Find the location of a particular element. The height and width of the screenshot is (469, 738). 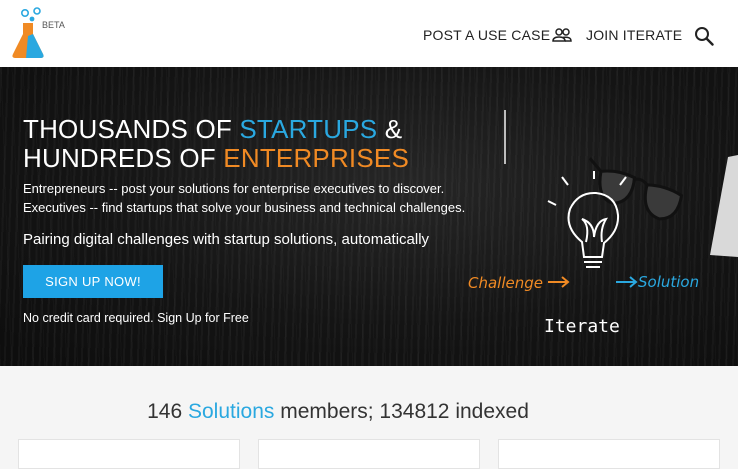

search-icon is located at coordinates (704, 36).